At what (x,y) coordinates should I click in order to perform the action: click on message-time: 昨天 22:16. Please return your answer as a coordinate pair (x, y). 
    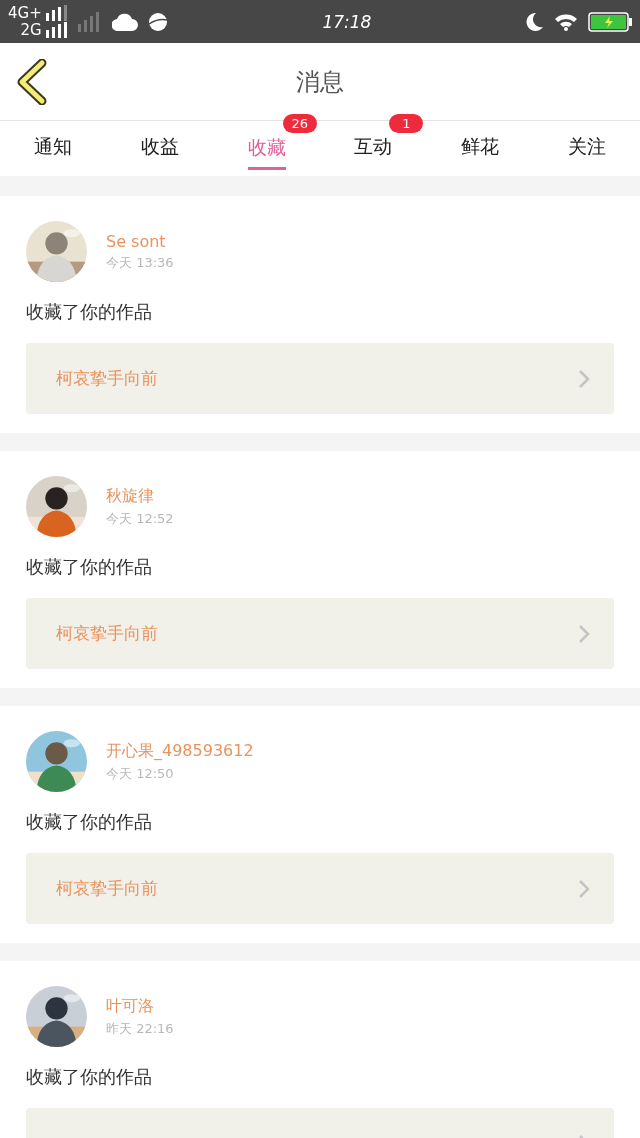
    Looking at the image, I should click on (140, 1028).